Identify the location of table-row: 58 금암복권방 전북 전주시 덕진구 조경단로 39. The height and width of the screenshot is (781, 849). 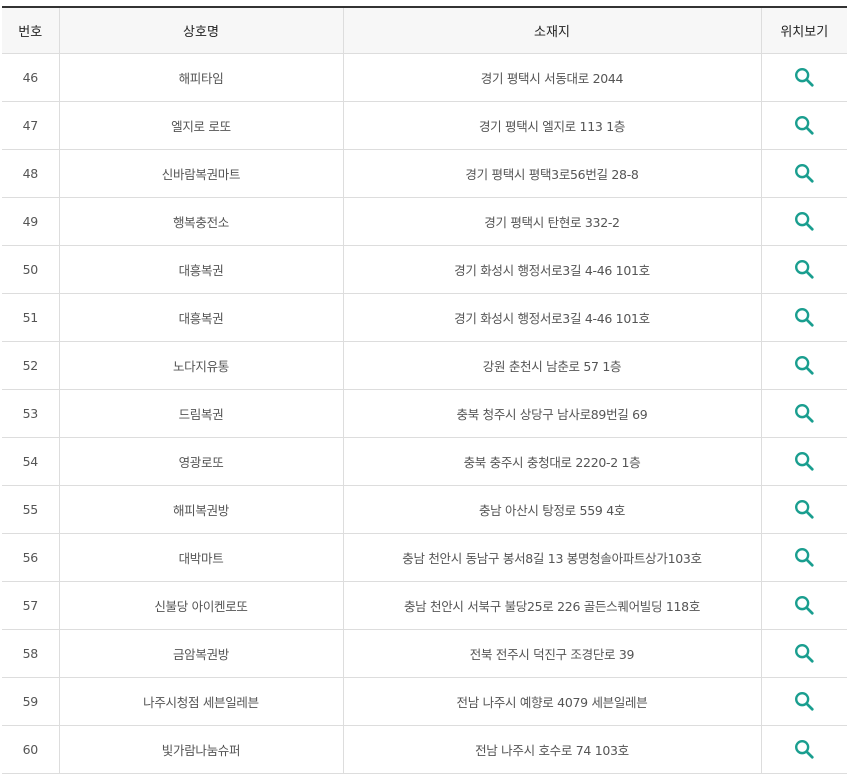
(424, 653).